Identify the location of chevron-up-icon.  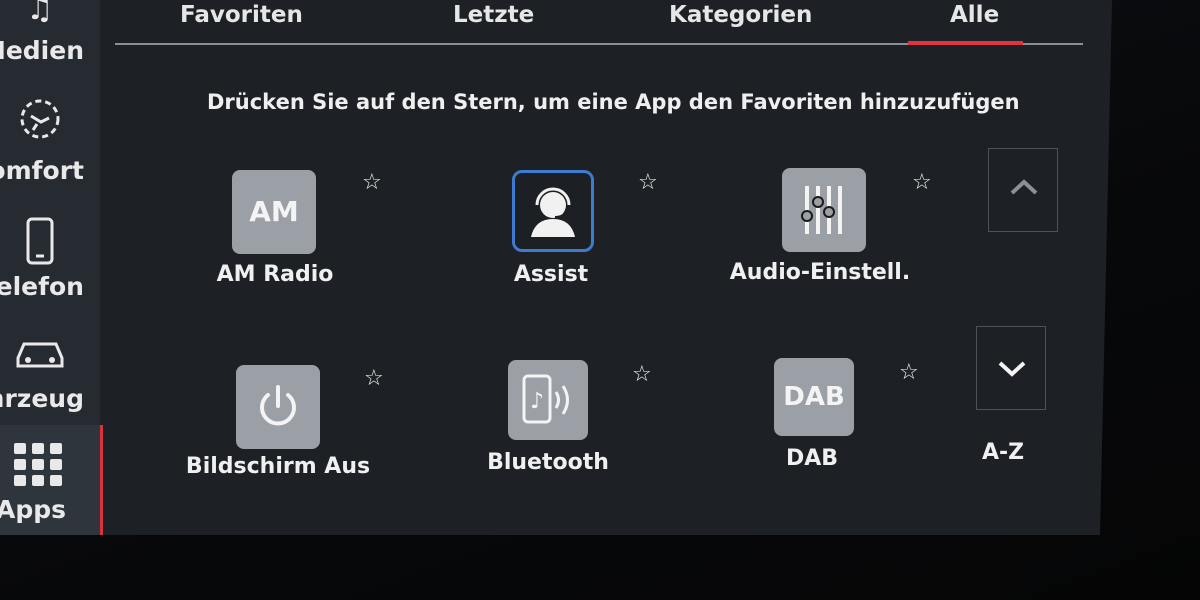
(1024, 189).